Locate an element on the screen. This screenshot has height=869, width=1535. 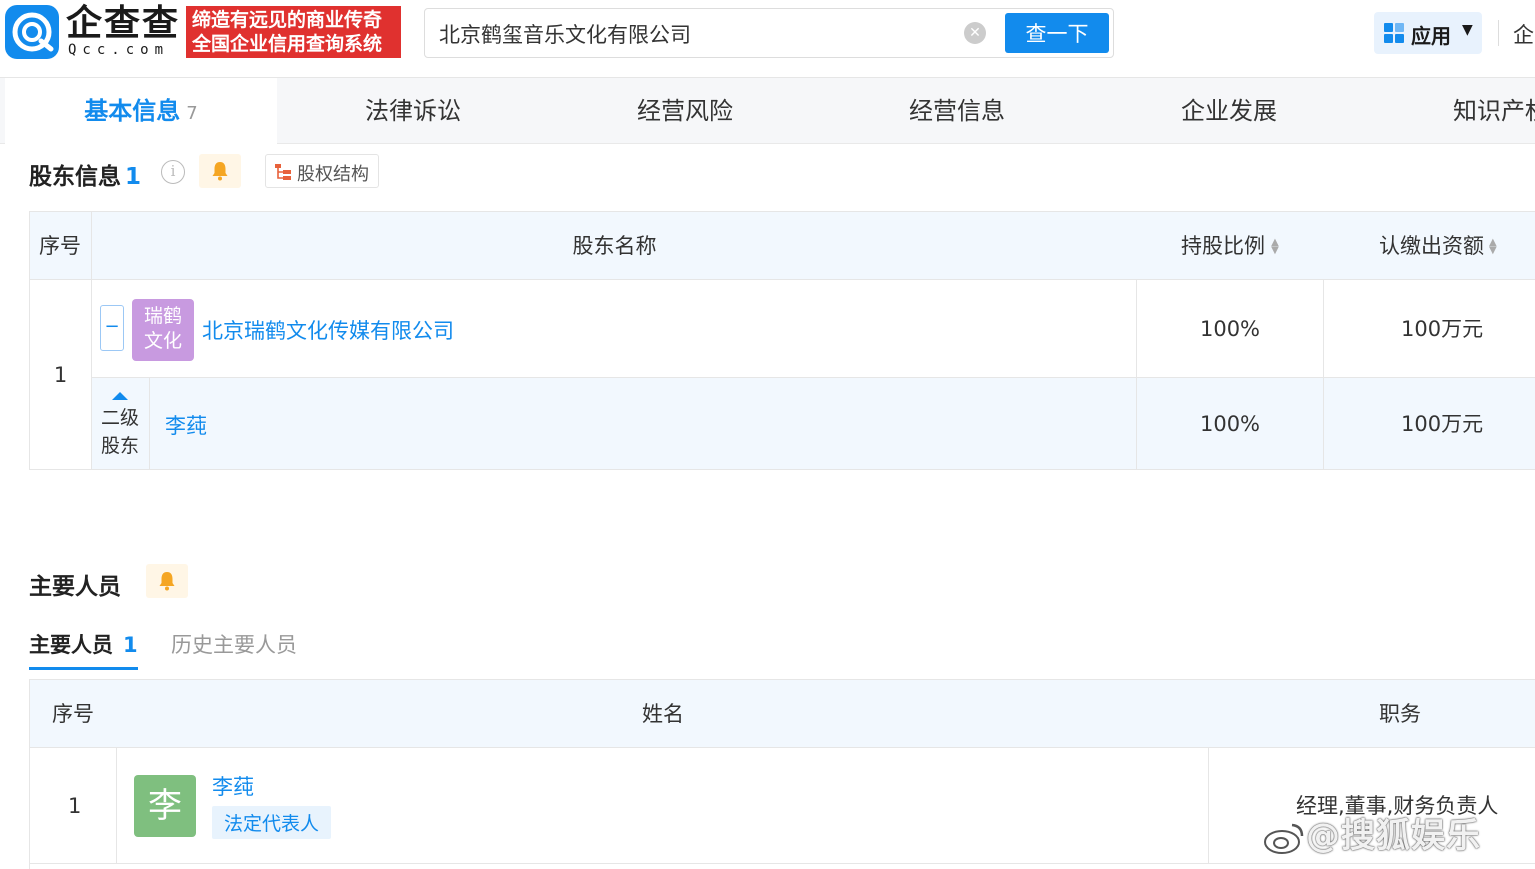
slogan-line-2: 全国企业信用查询系统 is located at coordinates (287, 44).